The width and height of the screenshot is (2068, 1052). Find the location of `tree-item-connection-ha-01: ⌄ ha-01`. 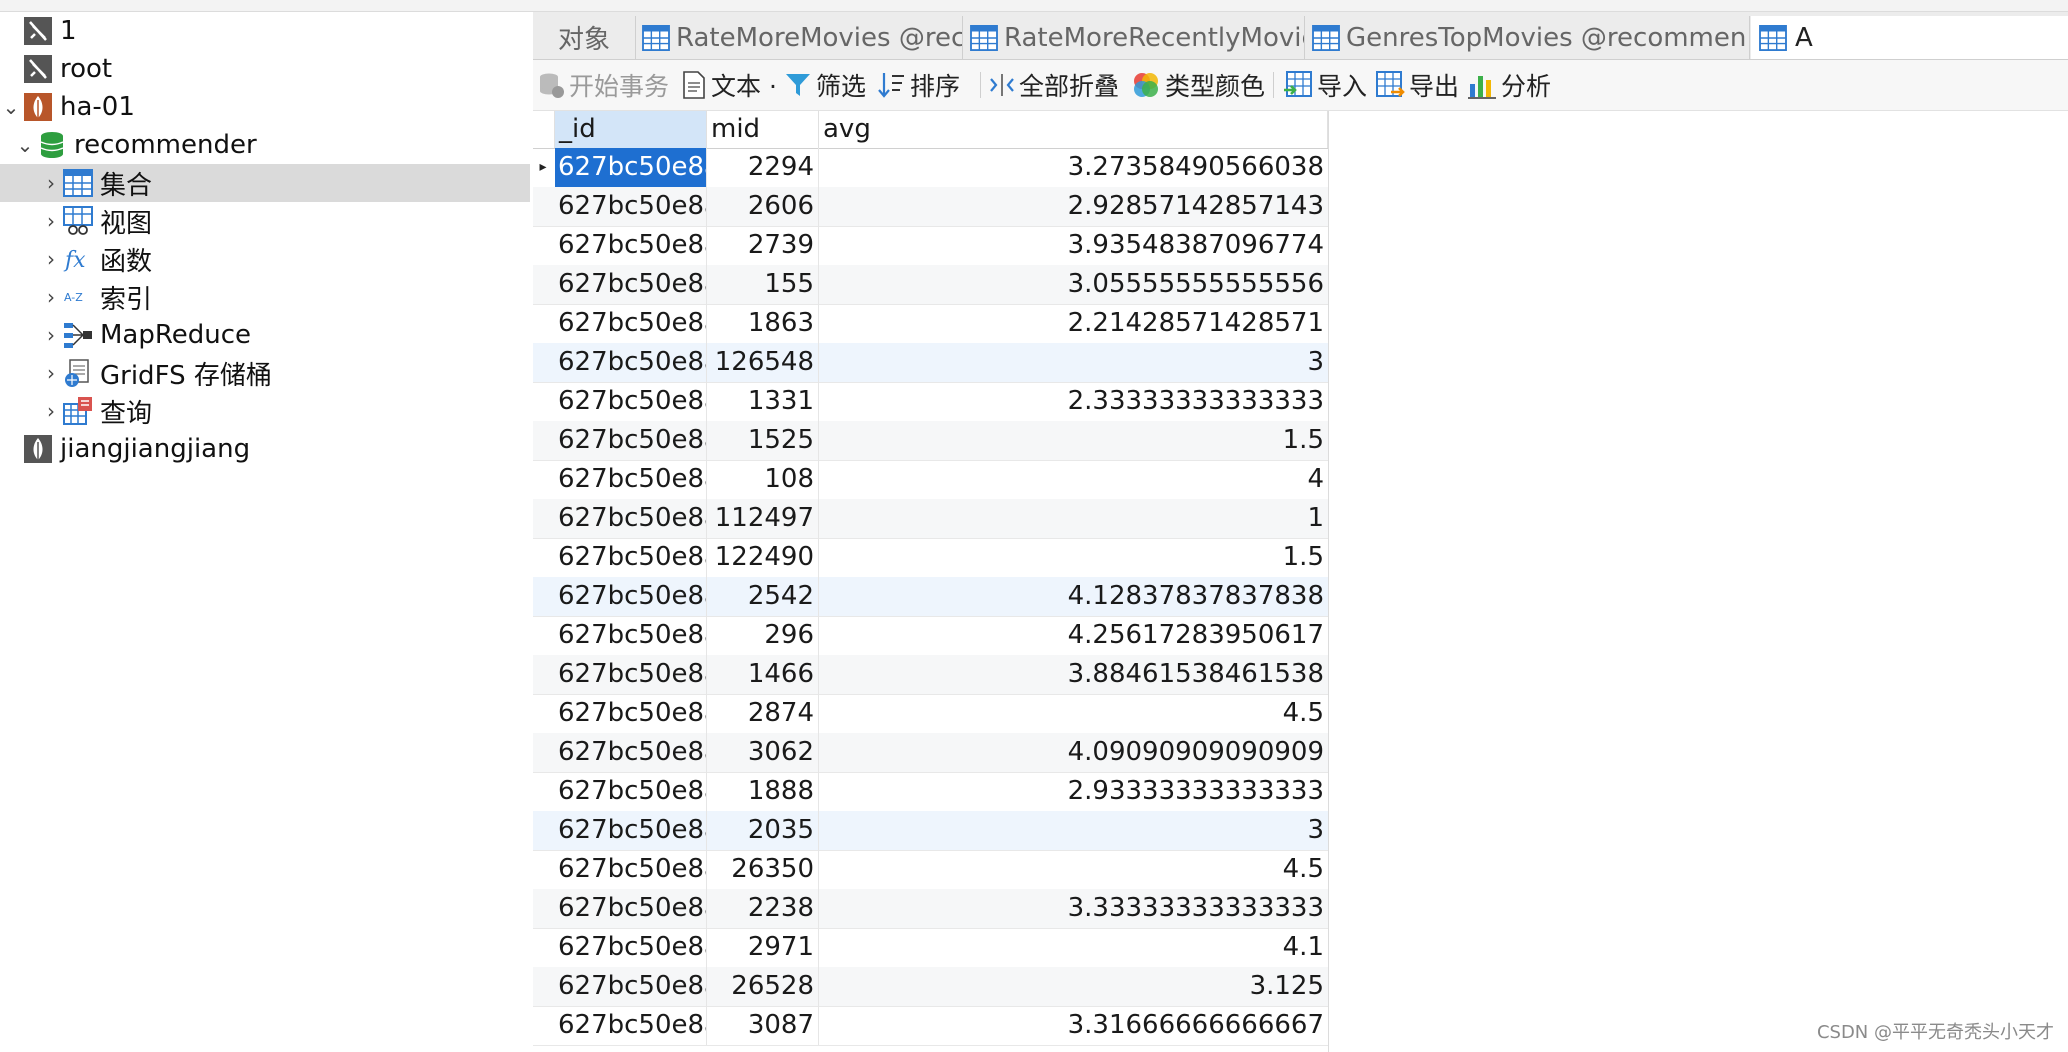

tree-item-connection-ha-01: ⌄ ha-01 is located at coordinates (265, 107).